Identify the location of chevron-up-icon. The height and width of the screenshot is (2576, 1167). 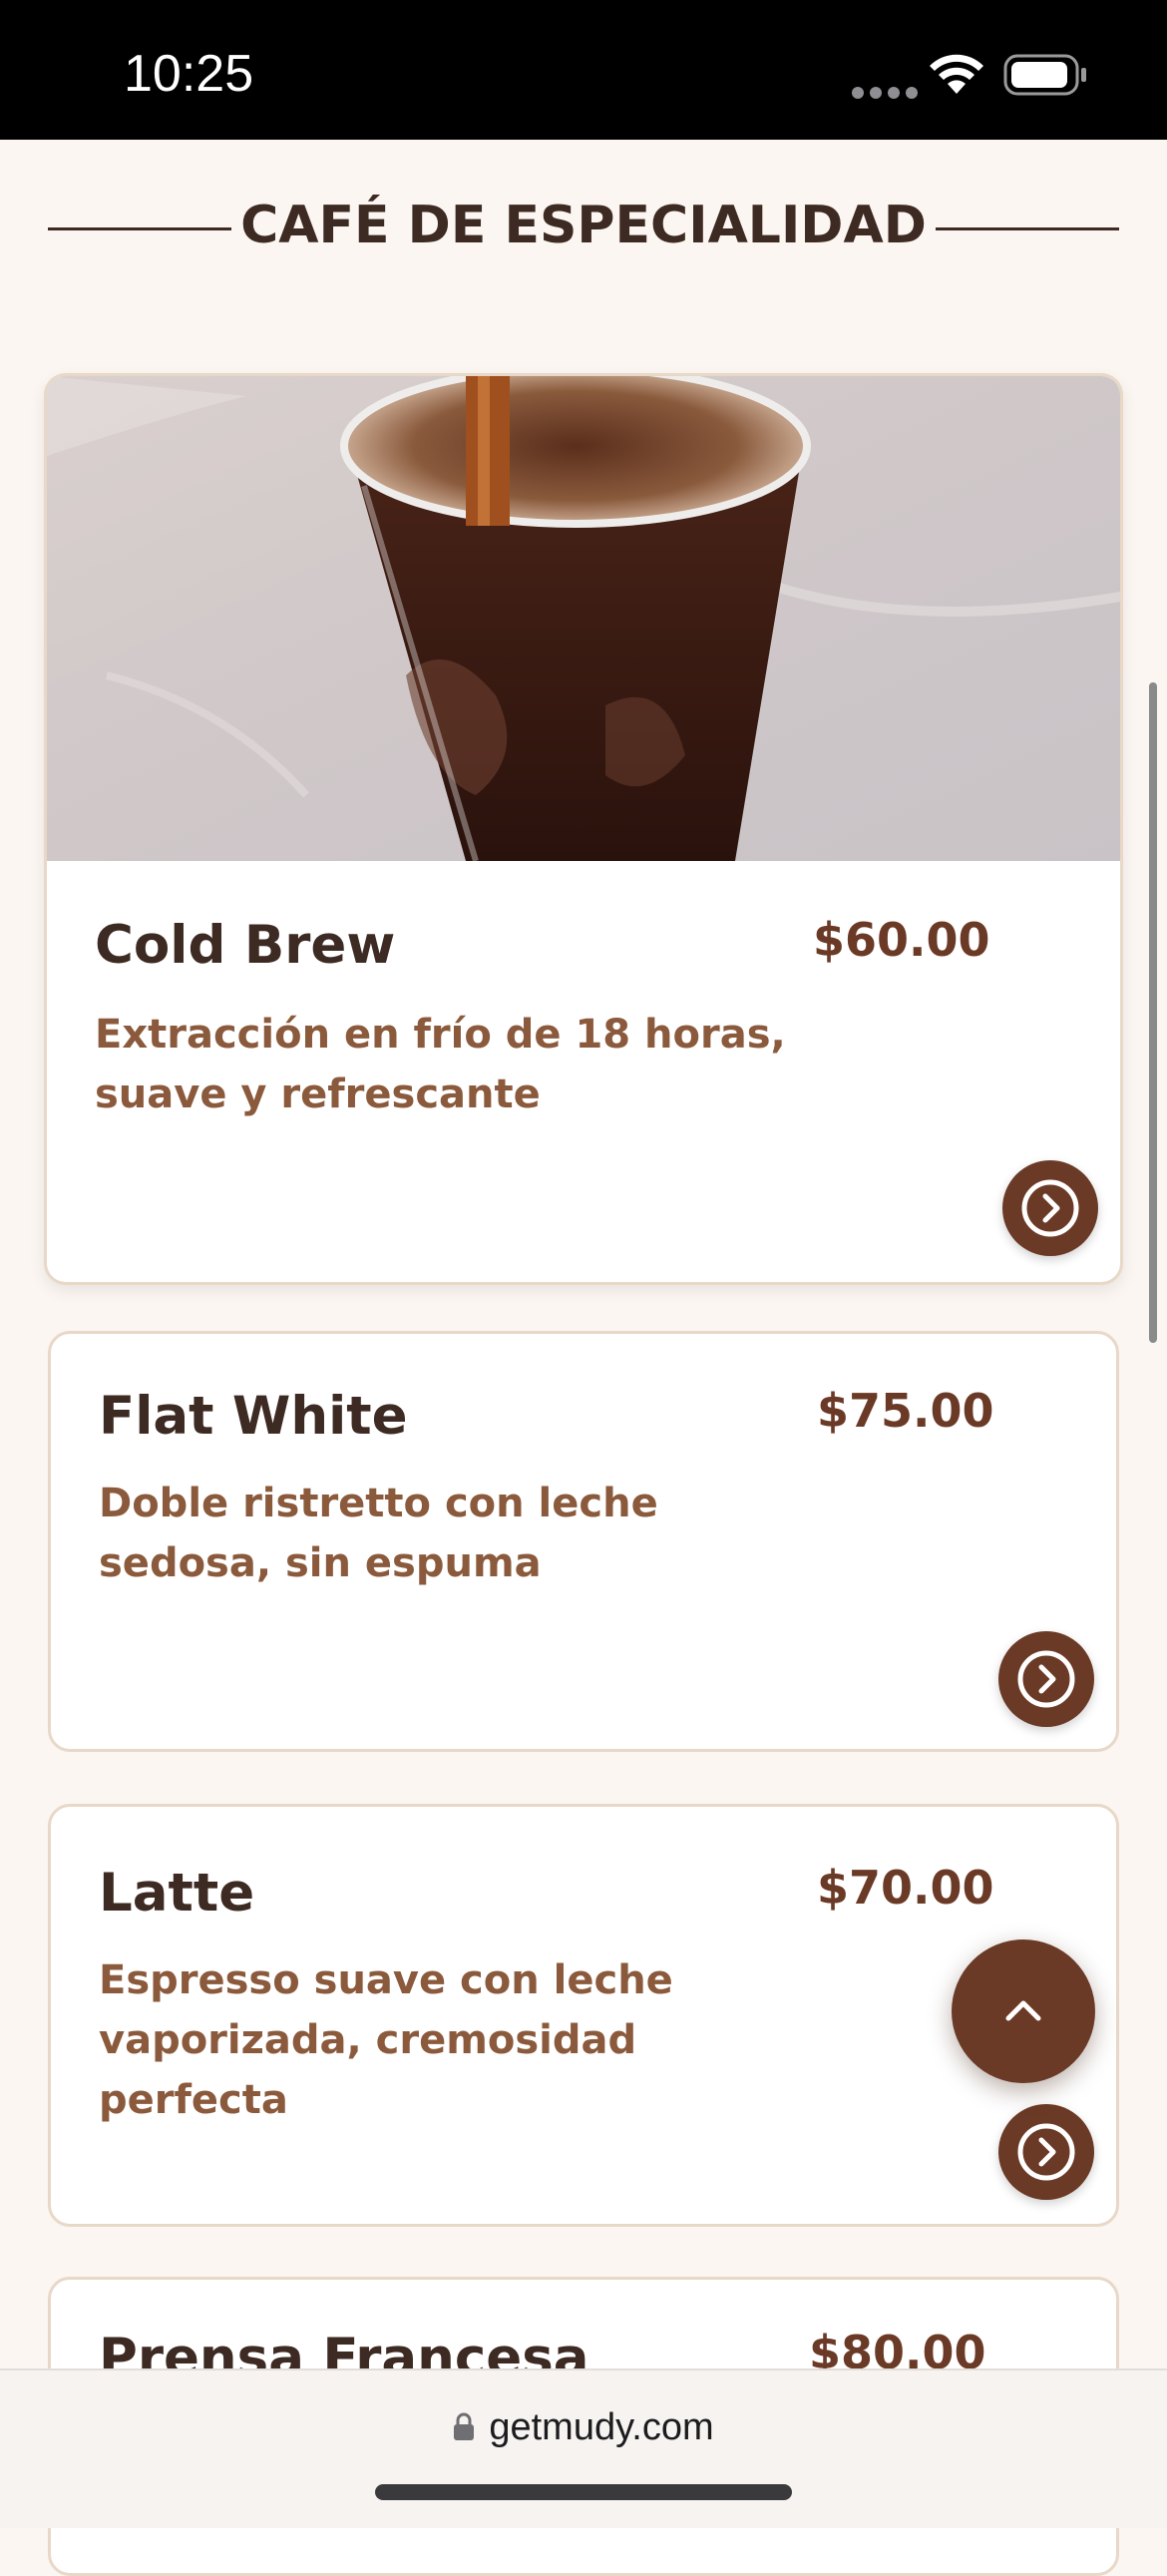
(1023, 2010).